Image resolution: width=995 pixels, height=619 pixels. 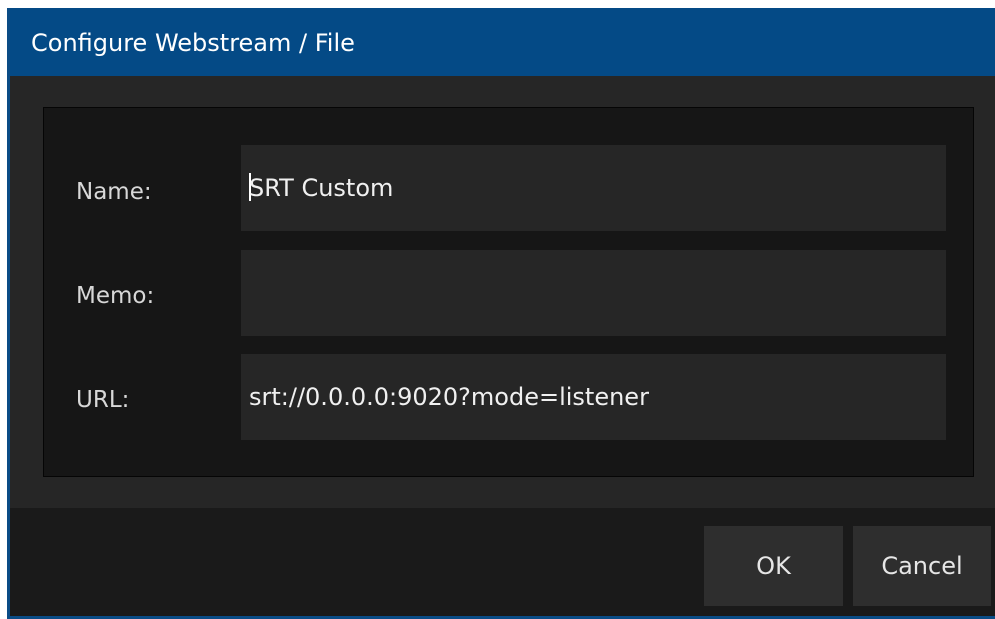 I want to click on url-label: URL:, so click(x=103, y=400).